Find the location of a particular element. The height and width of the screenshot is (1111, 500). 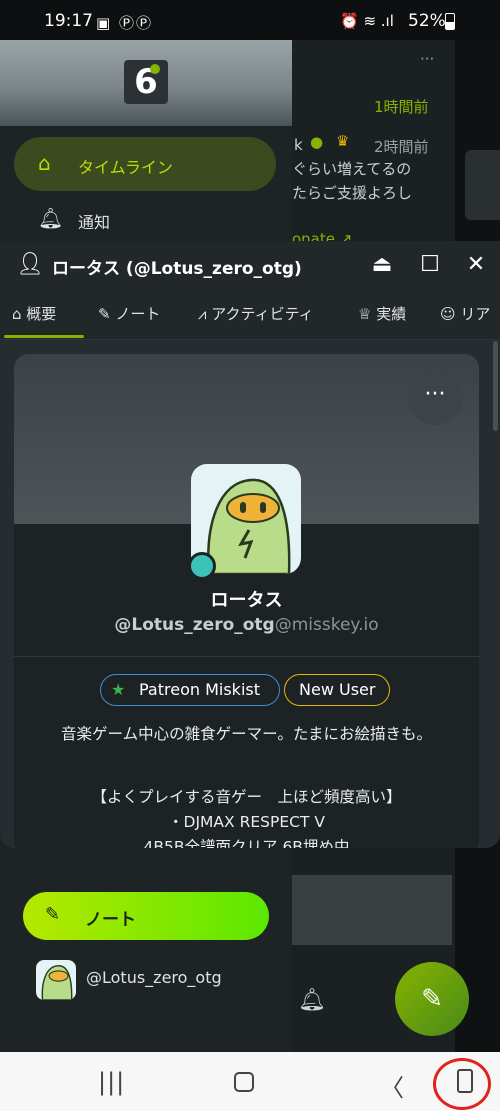

tab-activity: ⩘ アクティビティ is located at coordinates (256, 313).